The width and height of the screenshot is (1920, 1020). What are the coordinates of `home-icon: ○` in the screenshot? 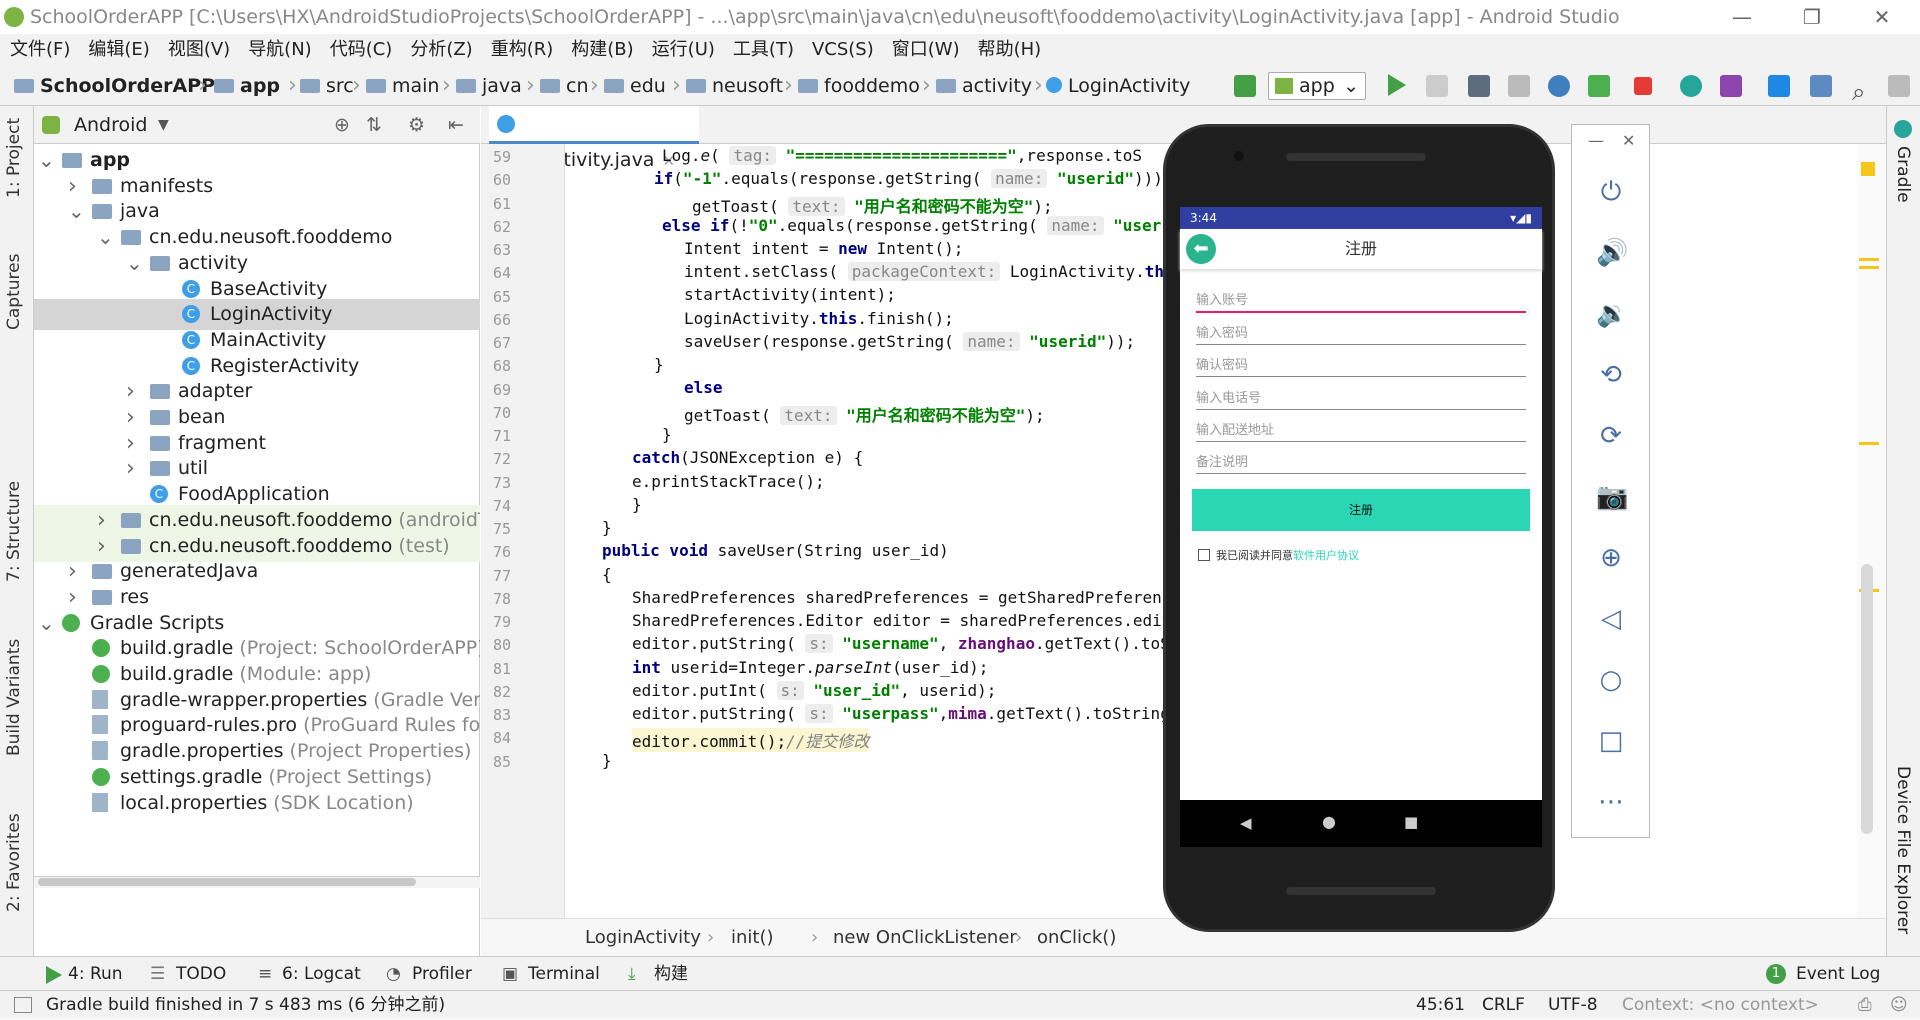 It's located at (1611, 680).